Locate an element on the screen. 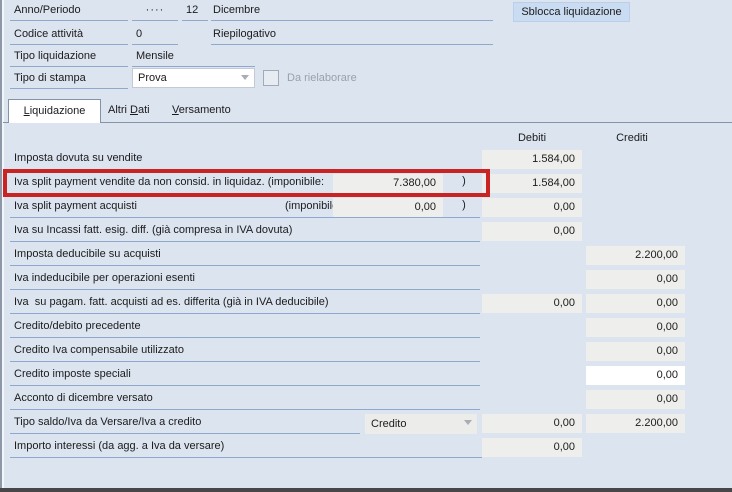 This screenshot has width=732, height=492. close-paren-label: ) is located at coordinates (464, 205).